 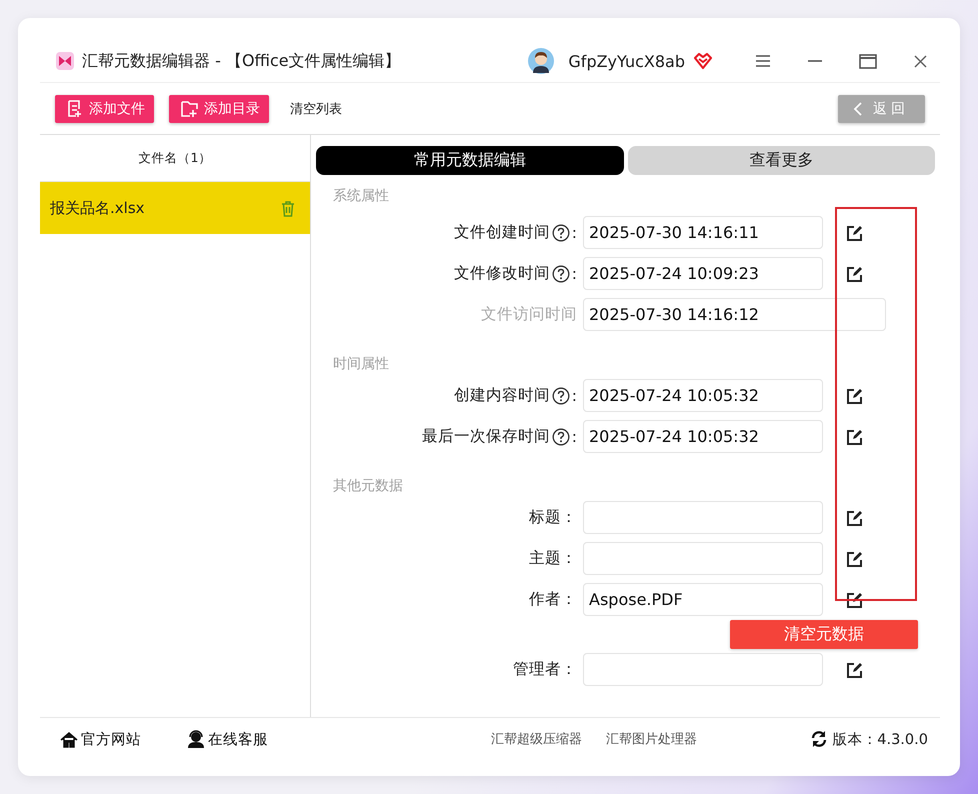 What do you see at coordinates (553, 599) in the screenshot?
I see `field-label: 作者：` at bounding box center [553, 599].